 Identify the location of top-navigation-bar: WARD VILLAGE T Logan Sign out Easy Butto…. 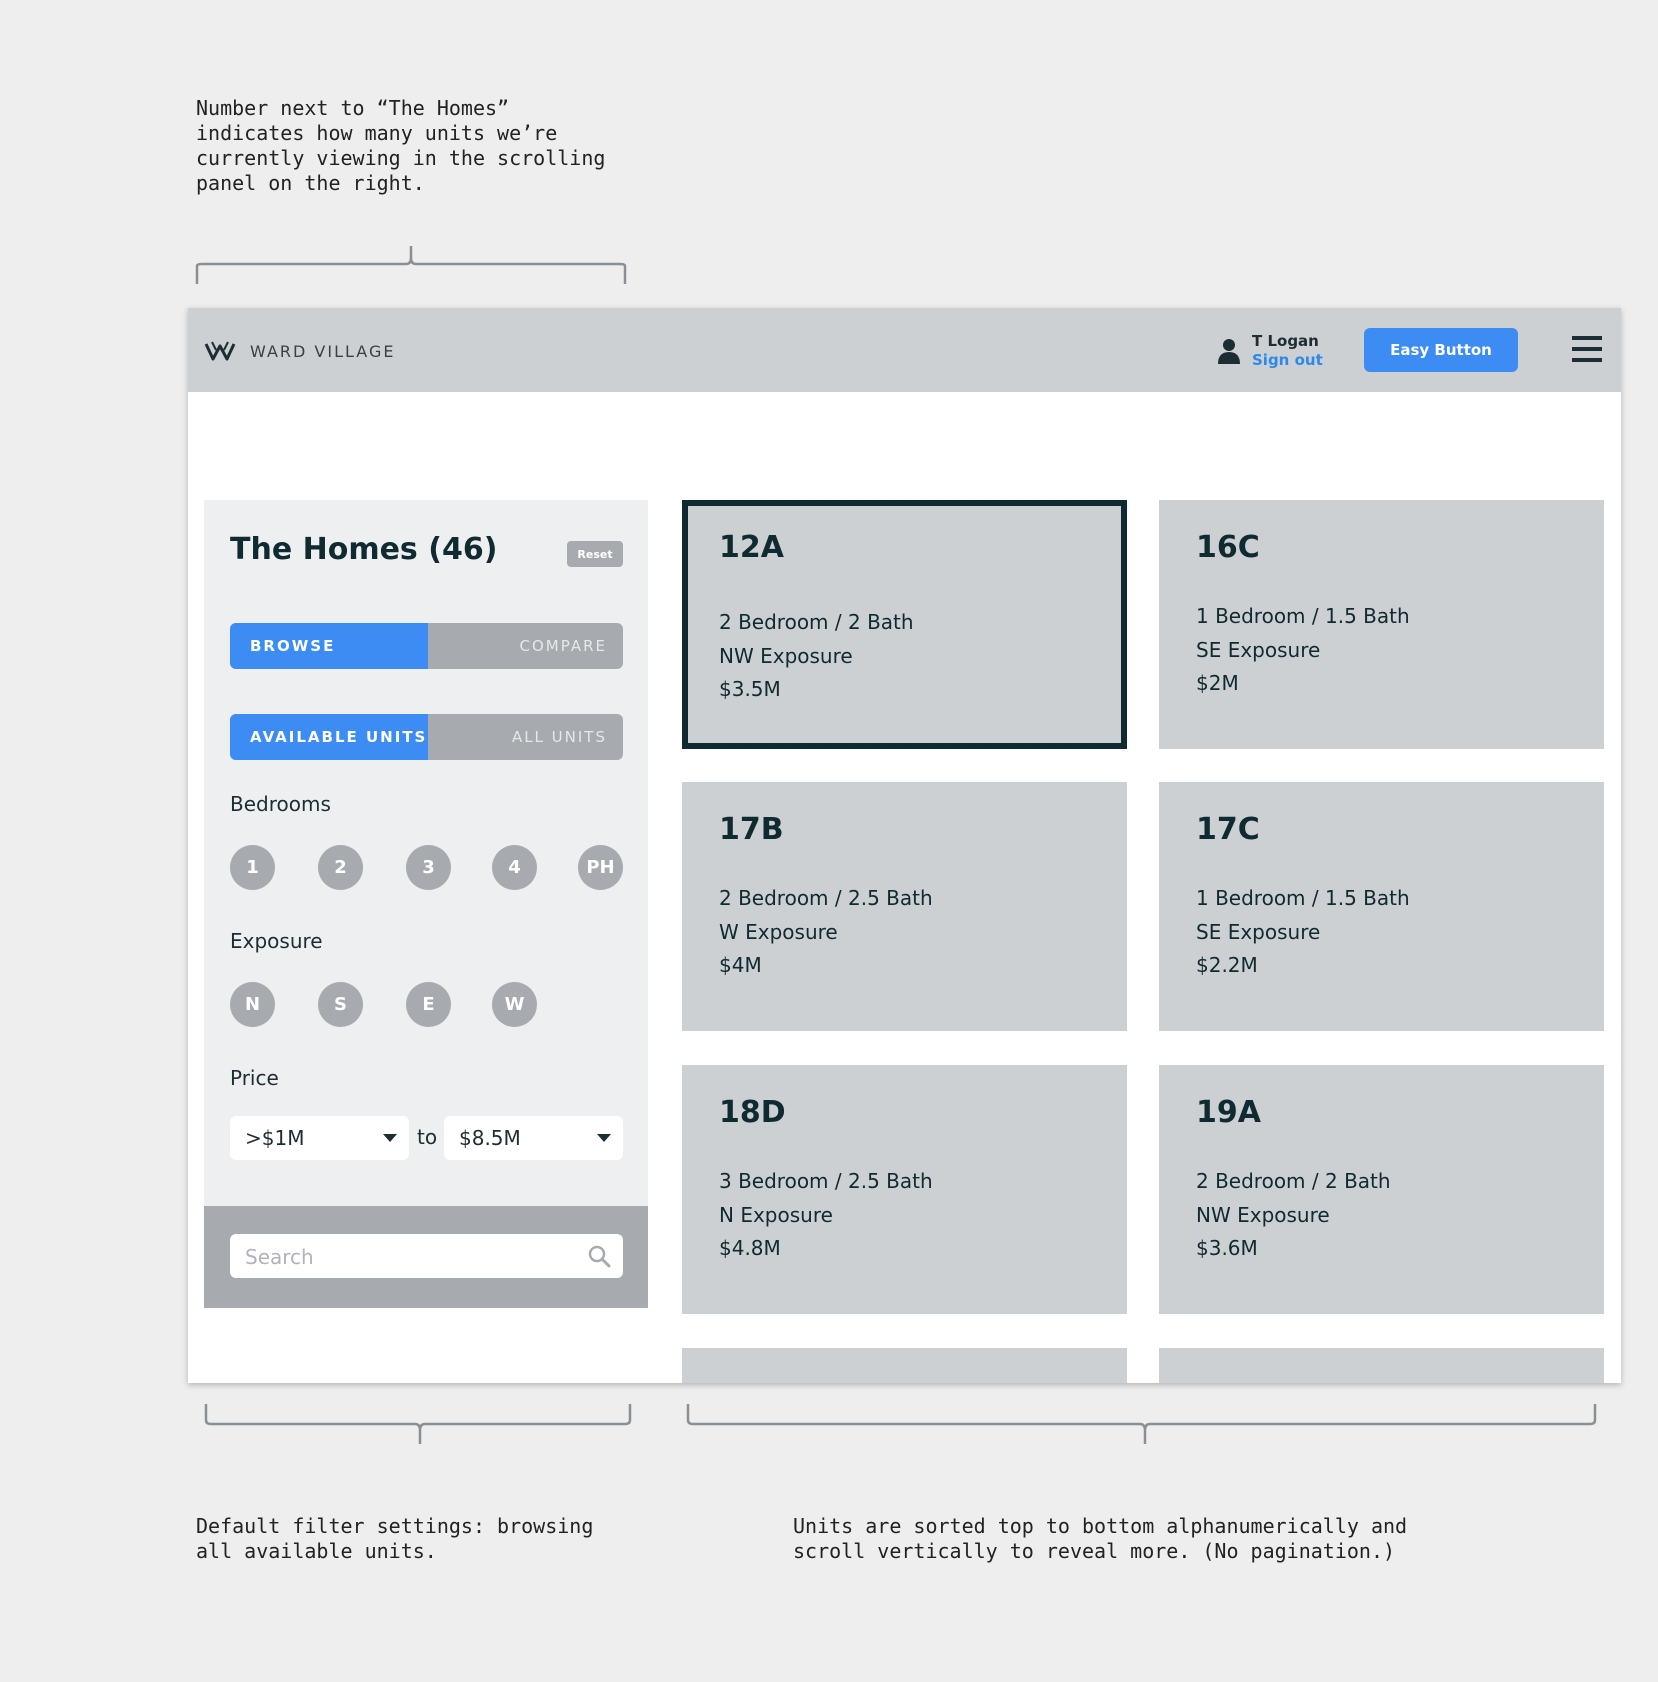
(904, 350).